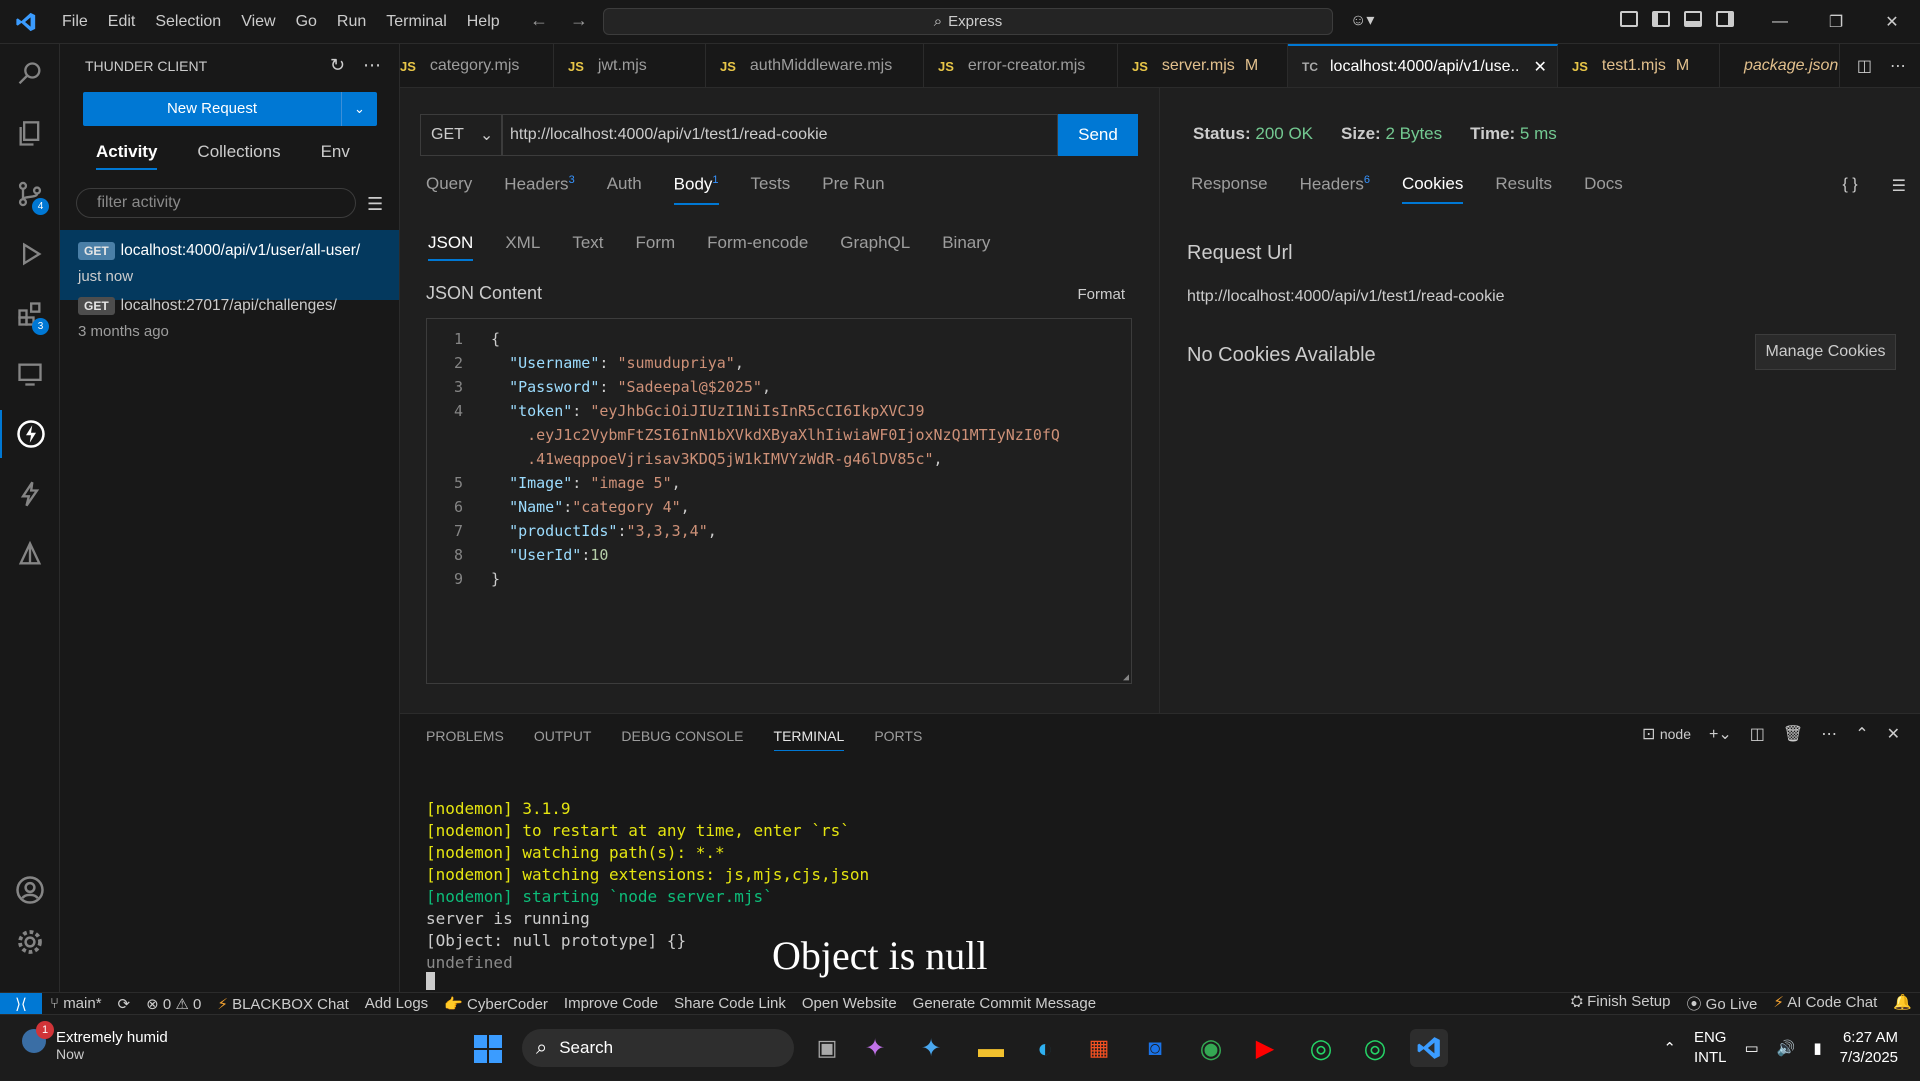 The image size is (1920, 1081). Describe the element at coordinates (624, 189) in the screenshot. I see `tab-auth: Auth` at that location.